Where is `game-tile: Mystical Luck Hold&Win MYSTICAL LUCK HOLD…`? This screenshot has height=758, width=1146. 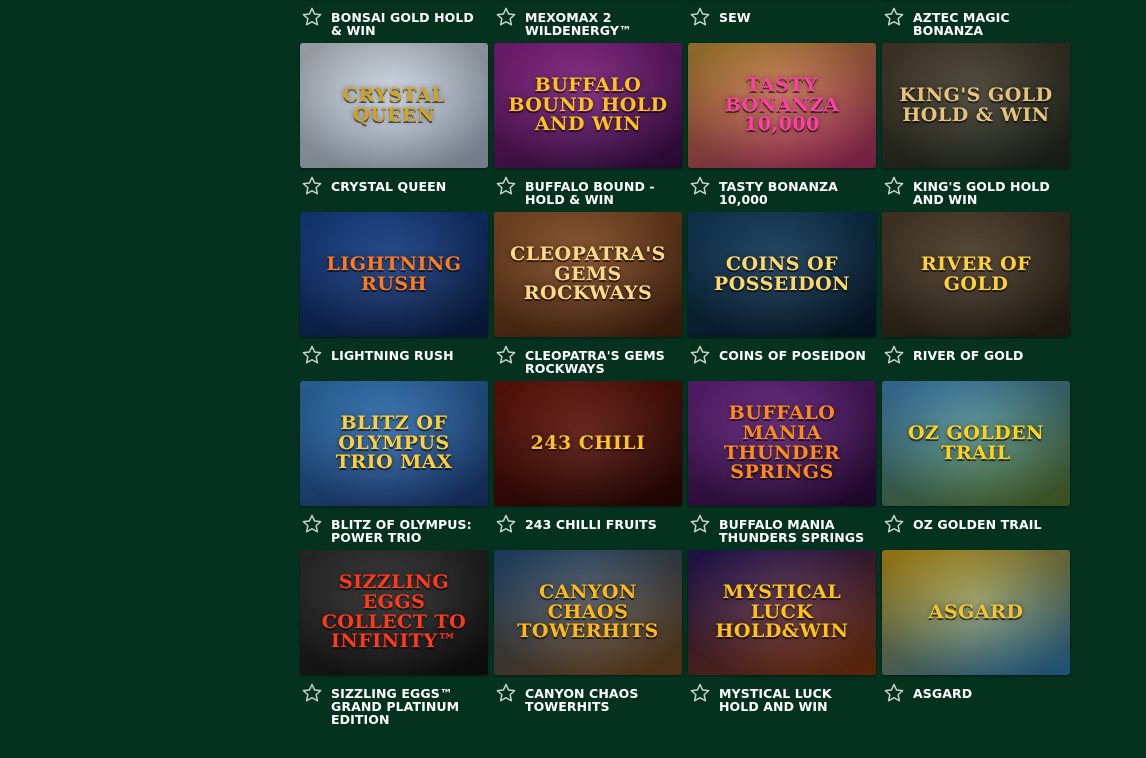
game-tile: Mystical Luck Hold&Win MYSTICAL LUCK HOLD… is located at coordinates (782, 634).